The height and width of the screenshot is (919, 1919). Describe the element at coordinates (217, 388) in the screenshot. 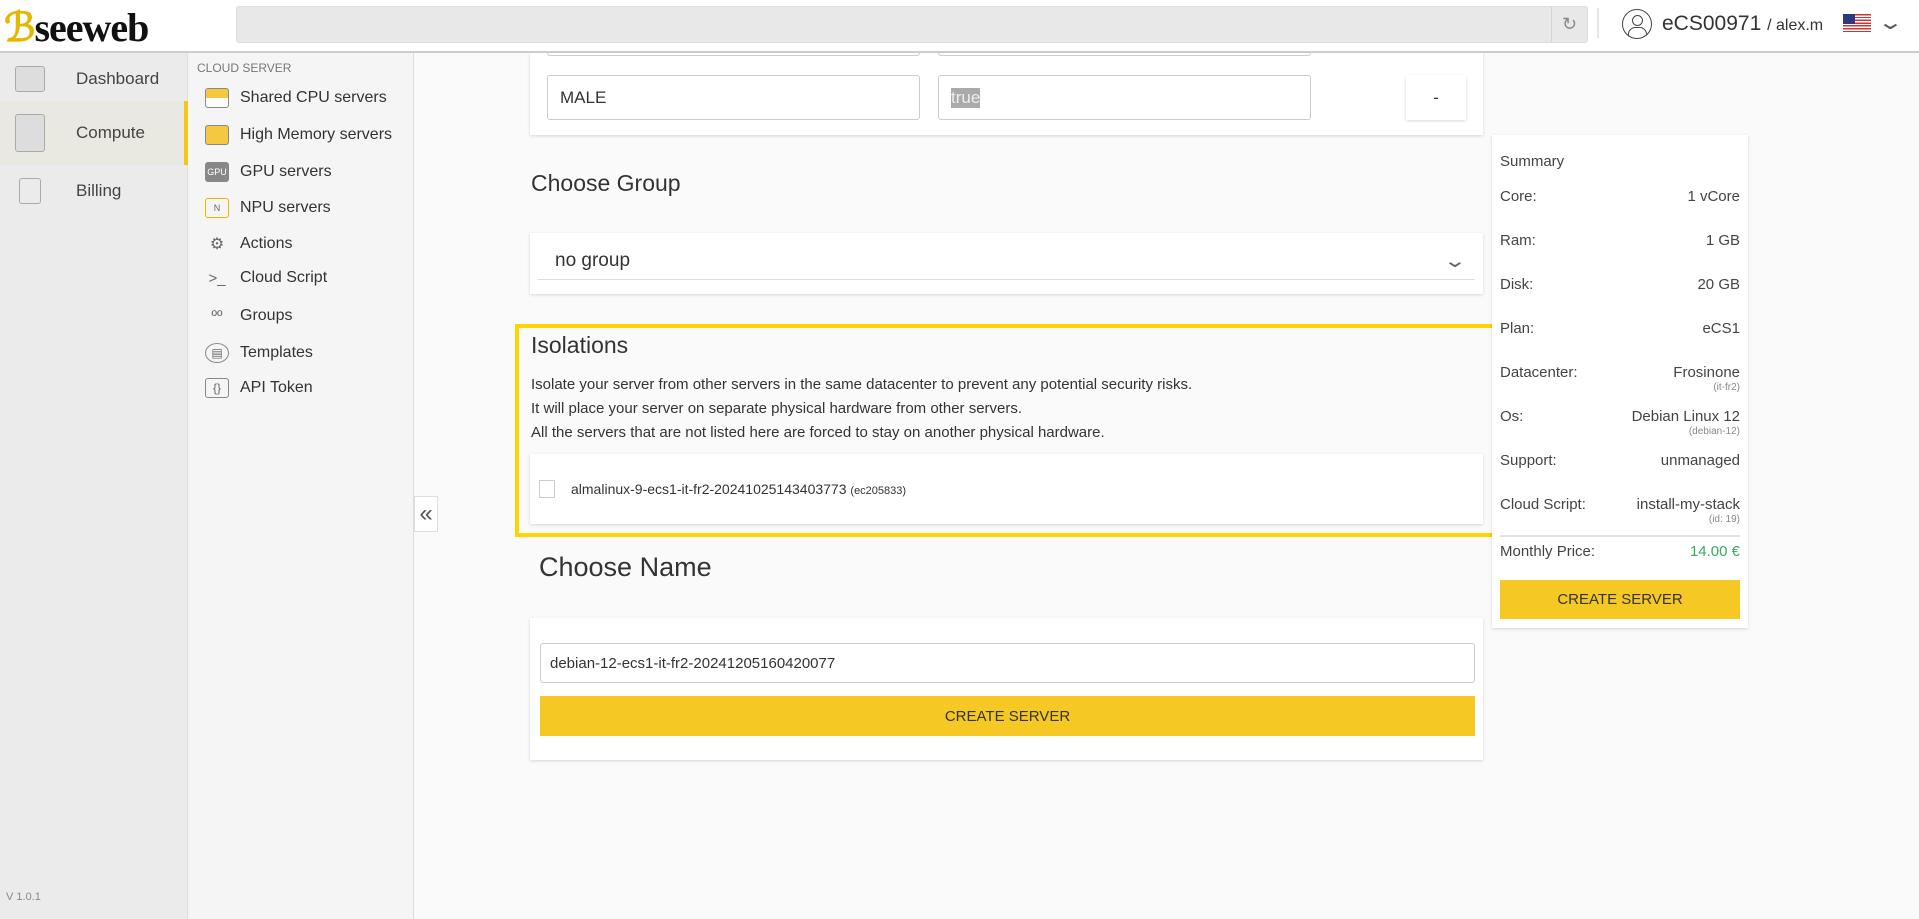

I see `api-token-icon: {}` at that location.